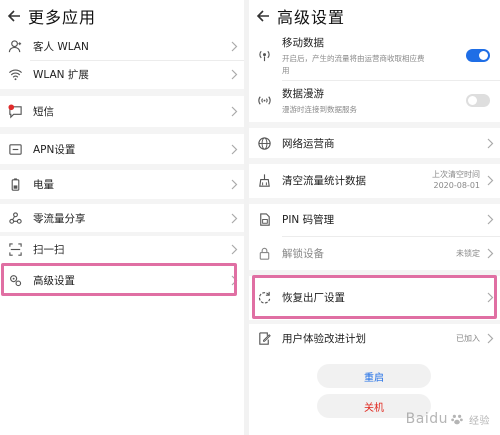  I want to click on list-item-battery: 电量, so click(122, 184).